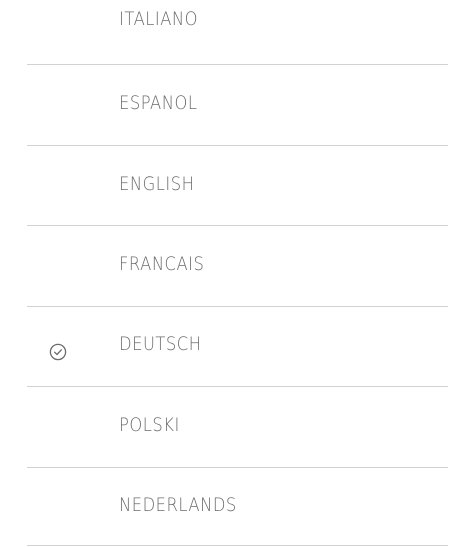  Describe the element at coordinates (232, 195) in the screenshot. I see `language-option-english: ENGLISH` at that location.